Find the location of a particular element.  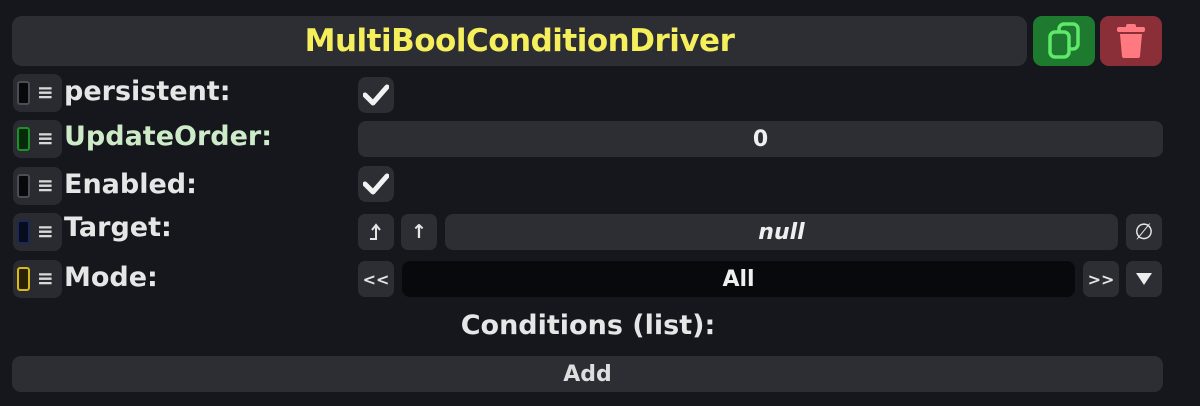

triangle-down-icon is located at coordinates (1144, 279).